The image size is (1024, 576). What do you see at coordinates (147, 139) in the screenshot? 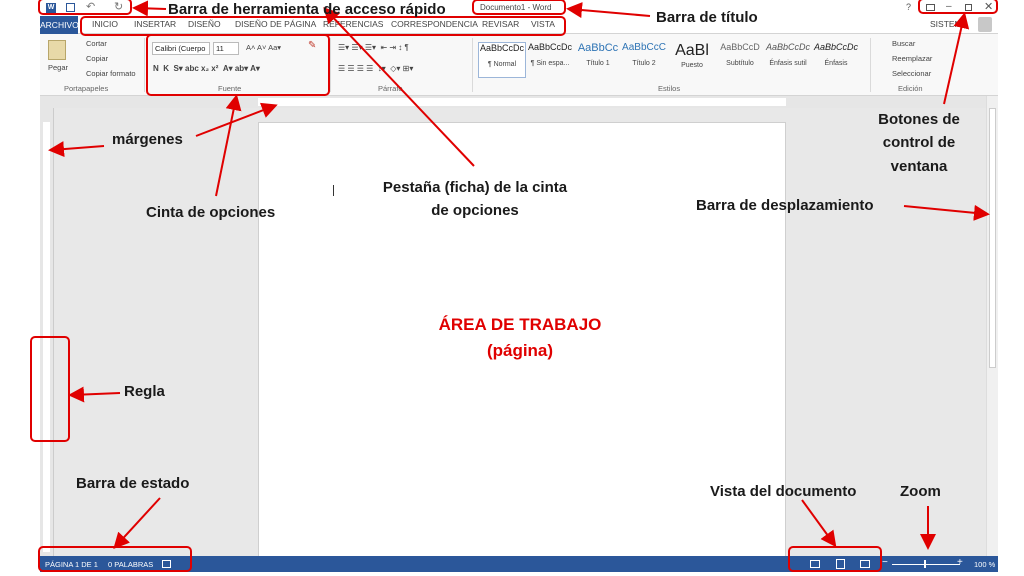
I see `label-margins: márgenes` at bounding box center [147, 139].